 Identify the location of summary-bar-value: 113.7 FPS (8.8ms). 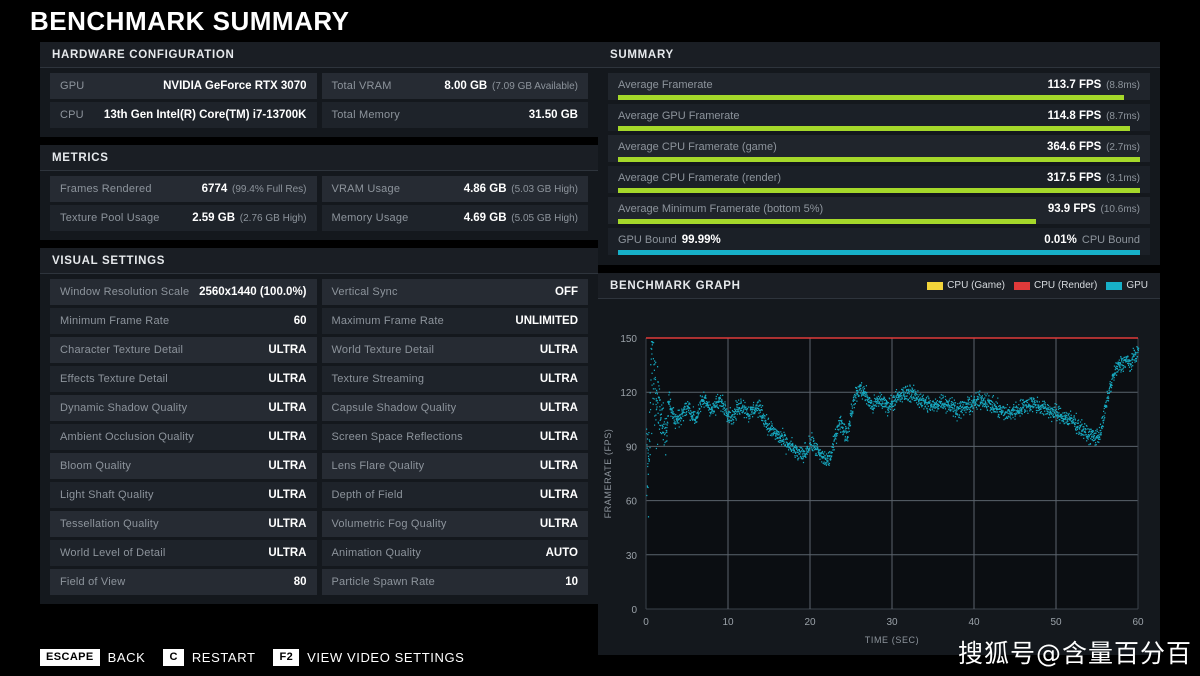
(1093, 84).